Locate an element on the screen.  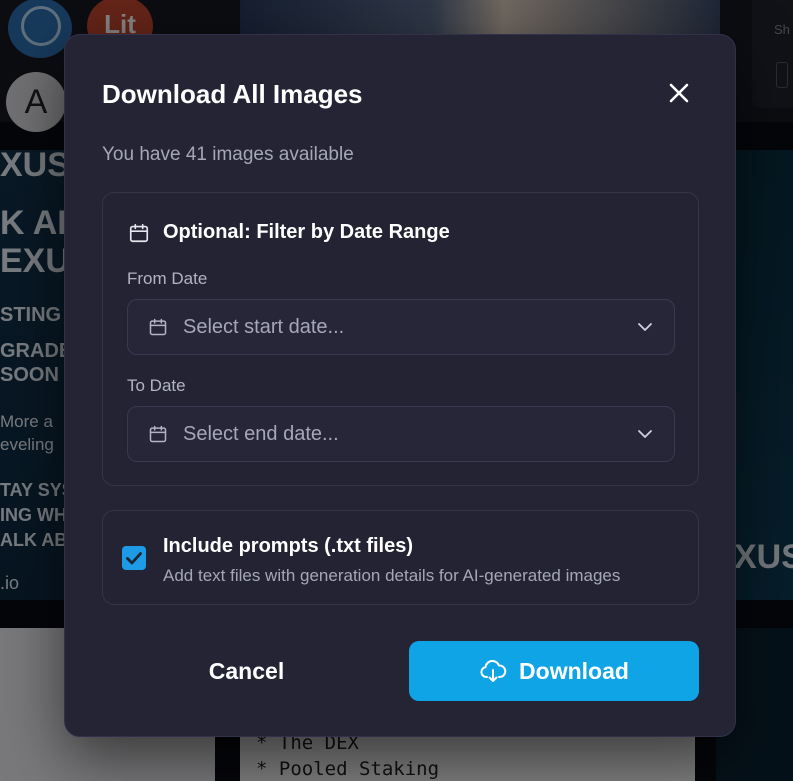
dialog-title: Download All Images is located at coordinates (232, 94).